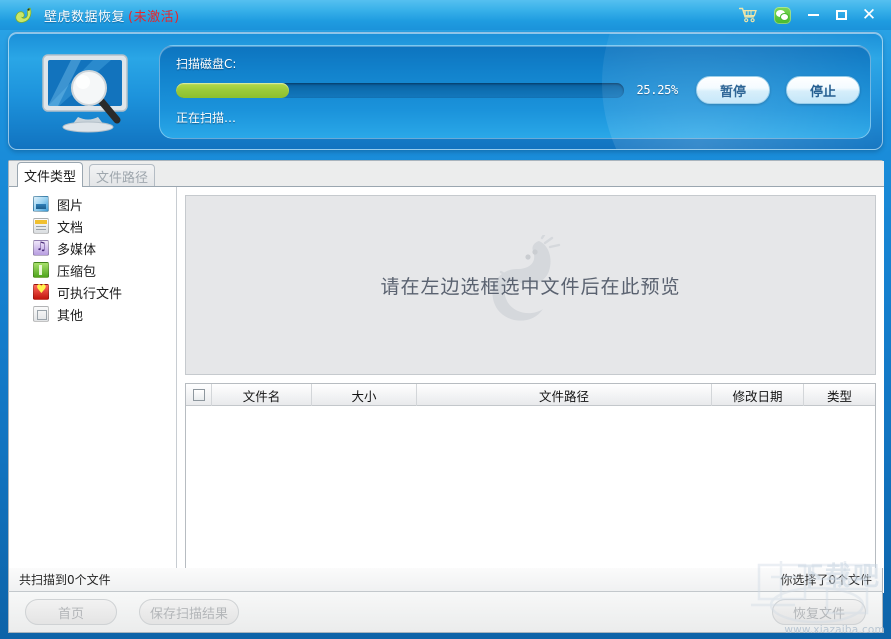 The image size is (891, 639). Describe the element at coordinates (657, 90) in the screenshot. I see `scan-progress-percent: 25.25%` at that location.